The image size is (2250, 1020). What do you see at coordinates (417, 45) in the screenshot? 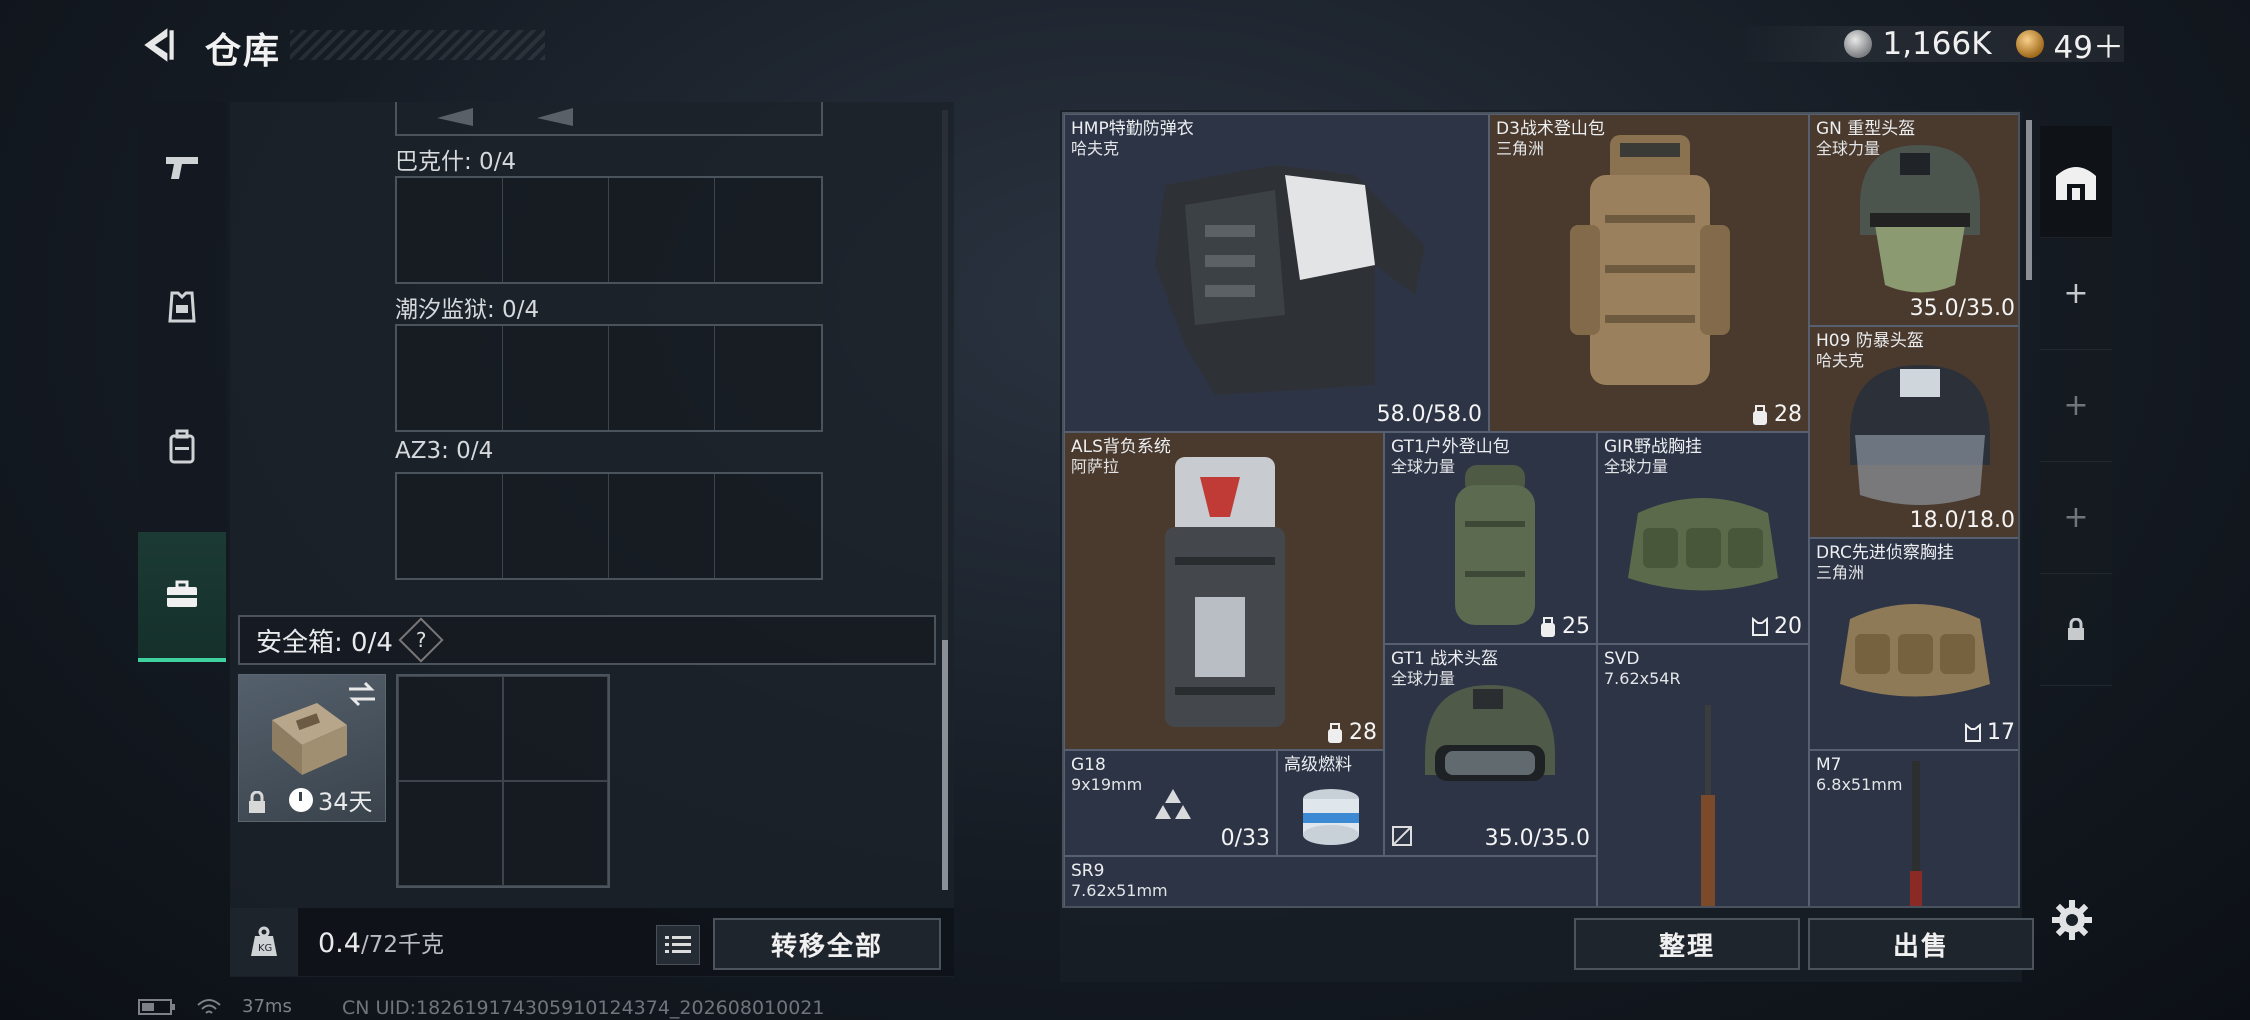
I see `title-decoration` at bounding box center [417, 45].